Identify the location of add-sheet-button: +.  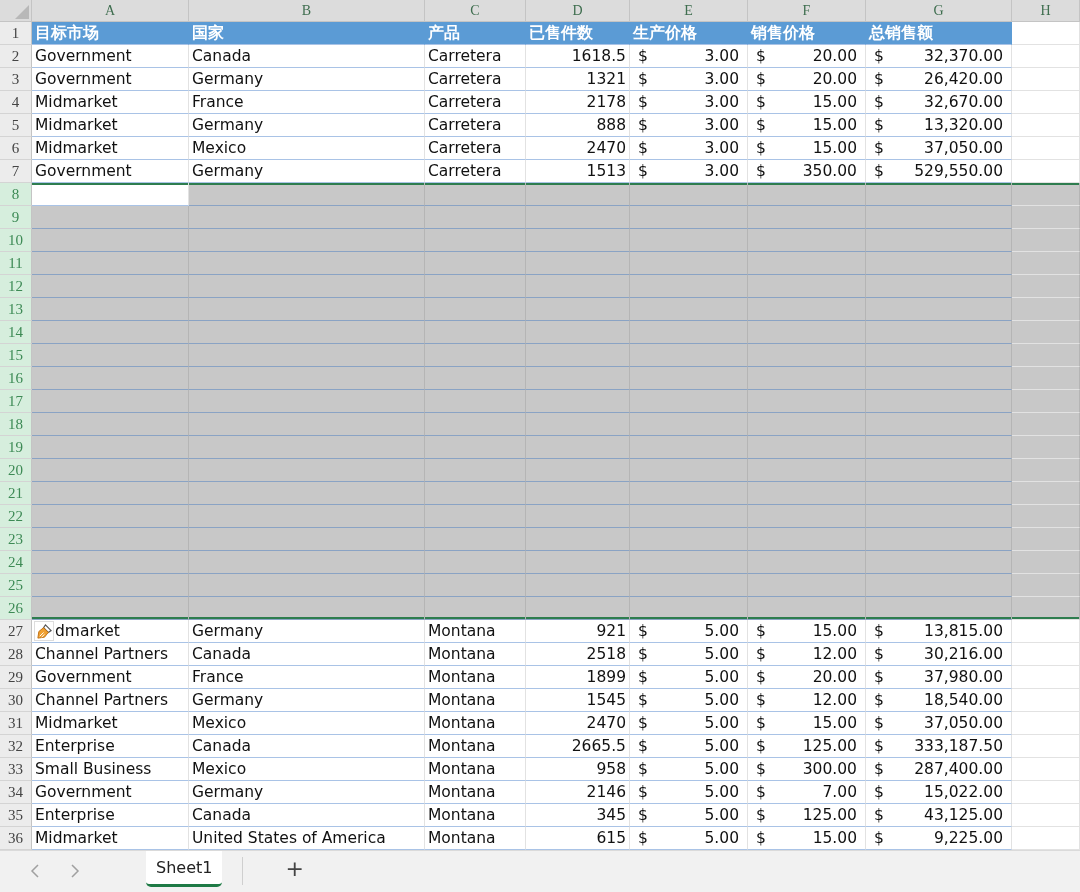
(294, 869).